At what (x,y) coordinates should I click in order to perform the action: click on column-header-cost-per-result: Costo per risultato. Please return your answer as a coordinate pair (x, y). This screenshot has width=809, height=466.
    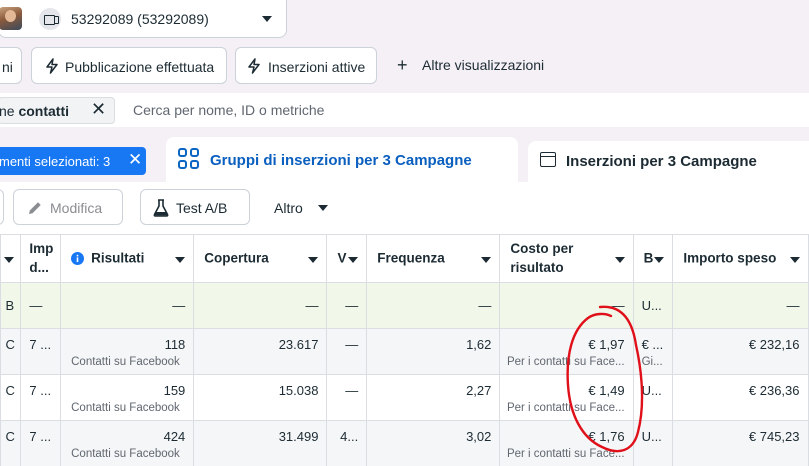
    Looking at the image, I should click on (566, 258).